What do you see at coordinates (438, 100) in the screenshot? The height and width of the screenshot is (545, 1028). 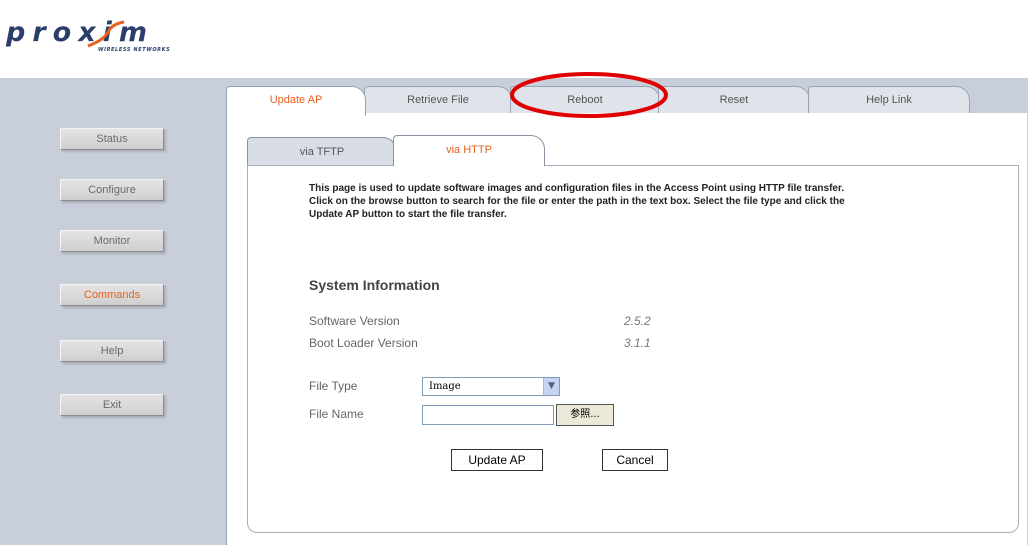 I see `tab-retrieve-file: Retrieve File` at bounding box center [438, 100].